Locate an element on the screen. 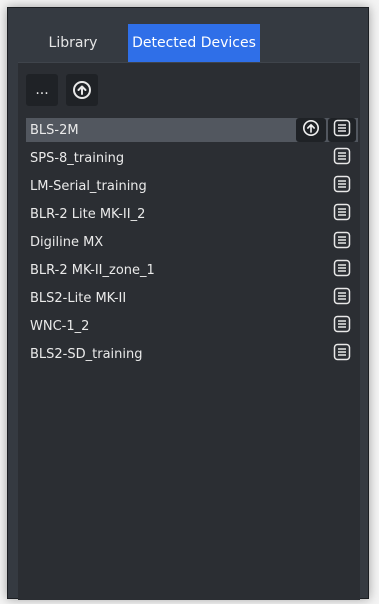 Image resolution: width=379 pixels, height=604 pixels. device-row-digiline-mx: Digiline MX is located at coordinates (192, 242).